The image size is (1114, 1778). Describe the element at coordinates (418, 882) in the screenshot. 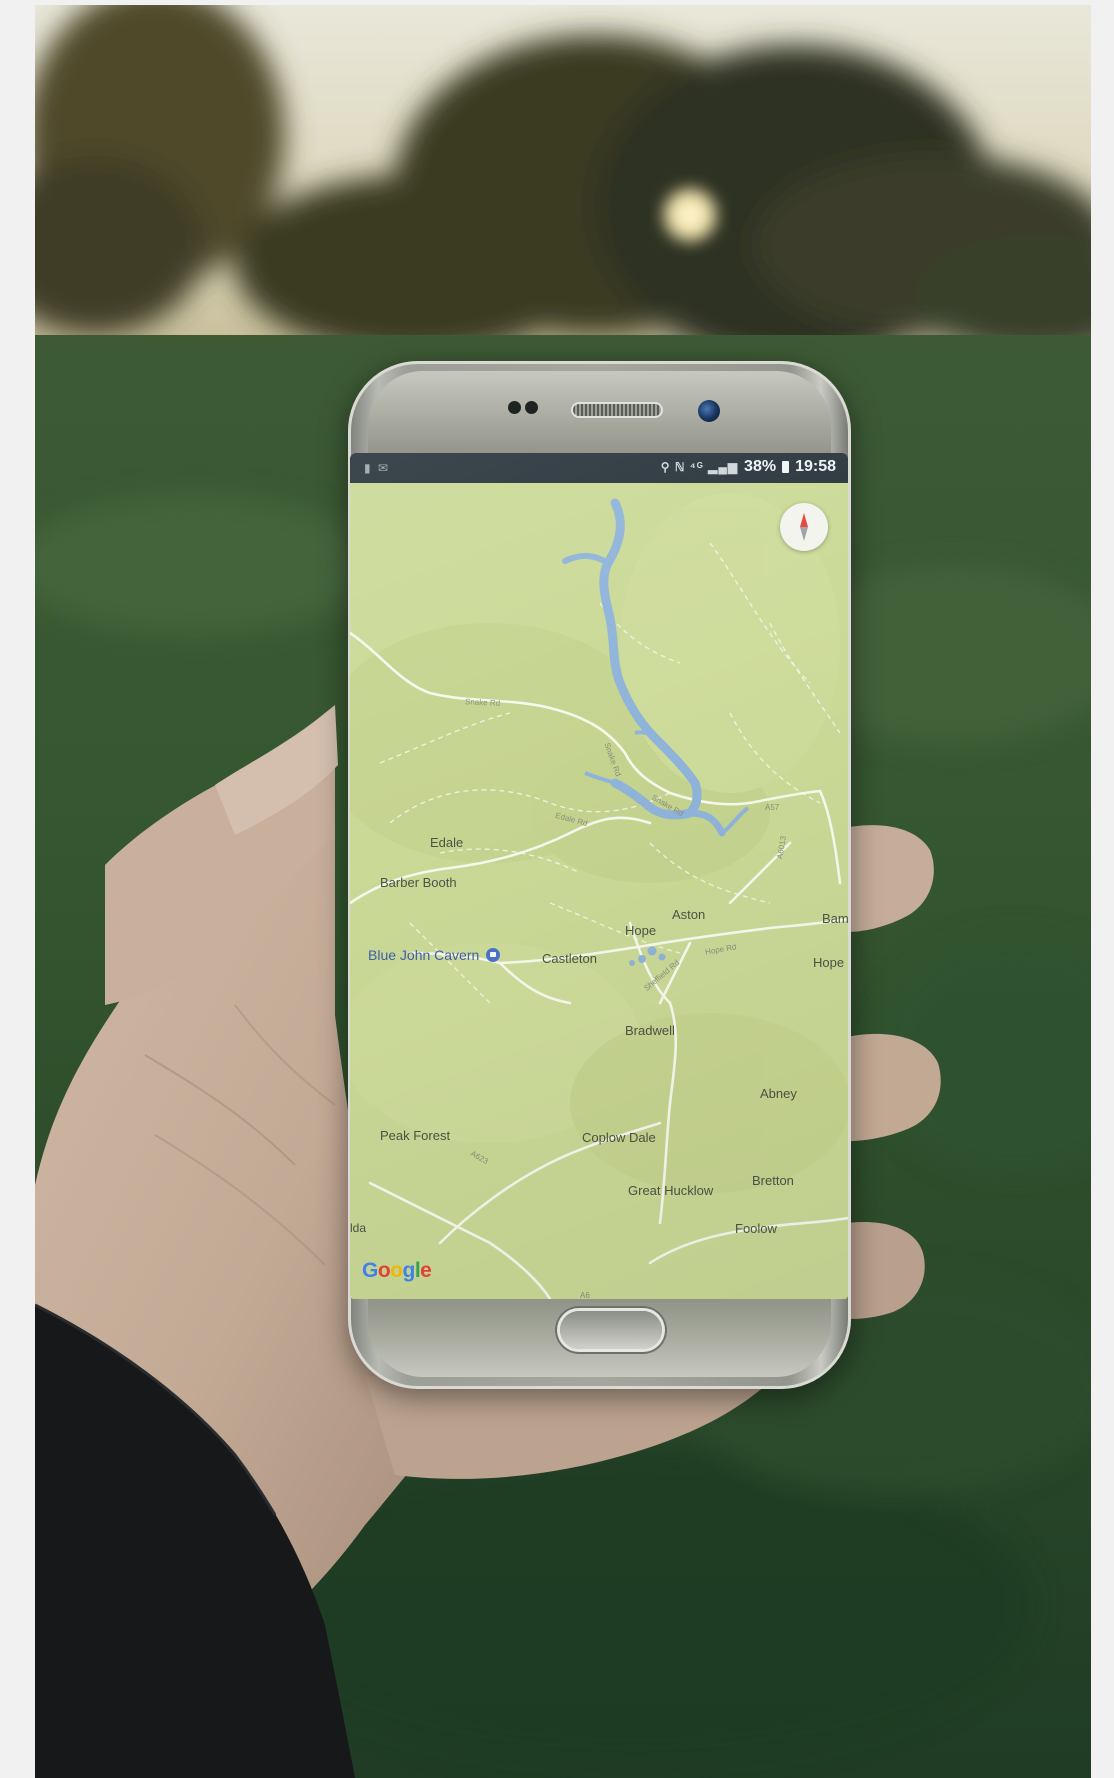

I see `place-label-barber-booth: Barber Booth` at that location.